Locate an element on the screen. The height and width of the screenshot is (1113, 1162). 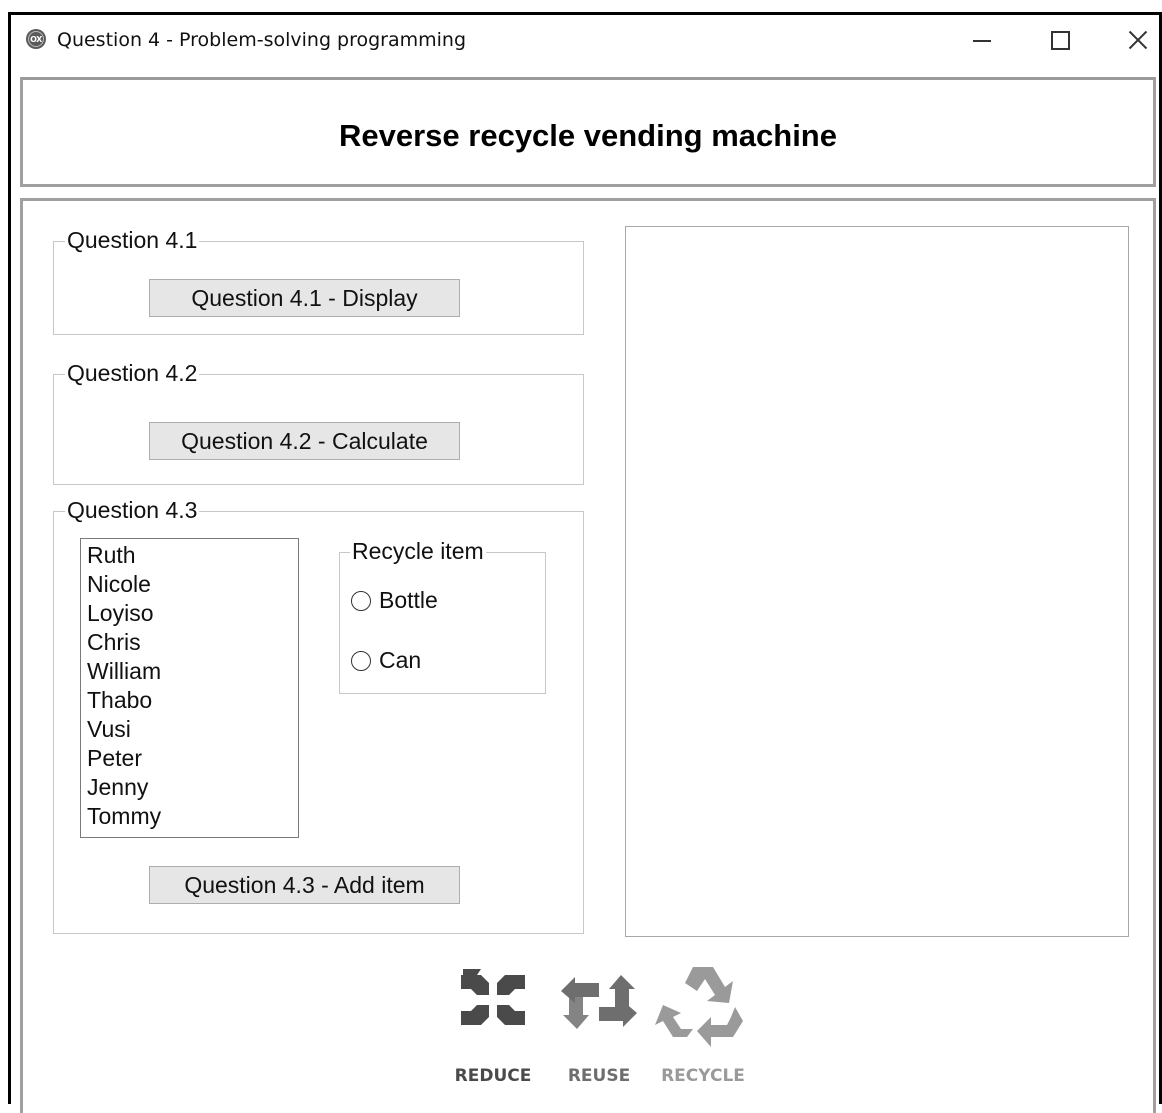
header-panel: Reverse recycle vending machine is located at coordinates (588, 132).